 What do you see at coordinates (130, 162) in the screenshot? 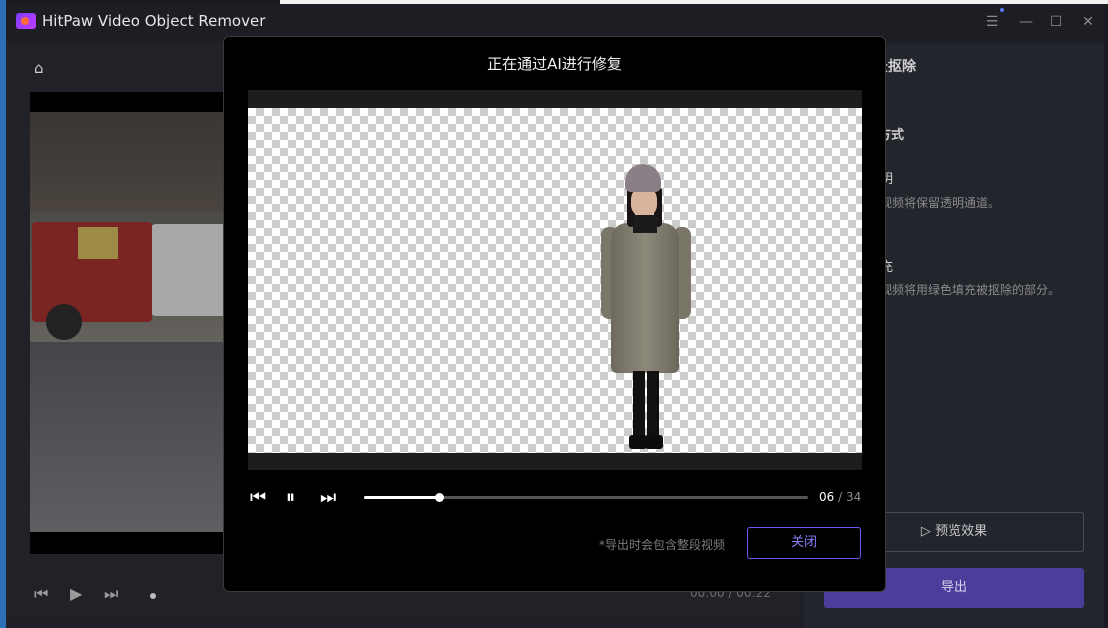
I see `scene-trees` at bounding box center [130, 162].